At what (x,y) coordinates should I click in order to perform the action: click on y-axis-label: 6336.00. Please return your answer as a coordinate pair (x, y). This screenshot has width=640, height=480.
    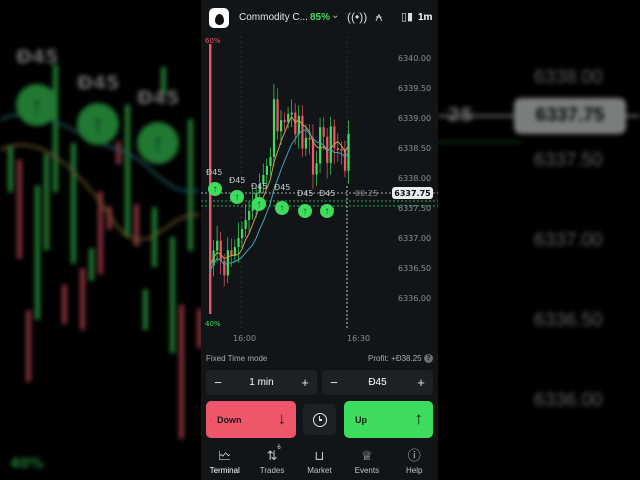
    Looking at the image, I should click on (415, 298).